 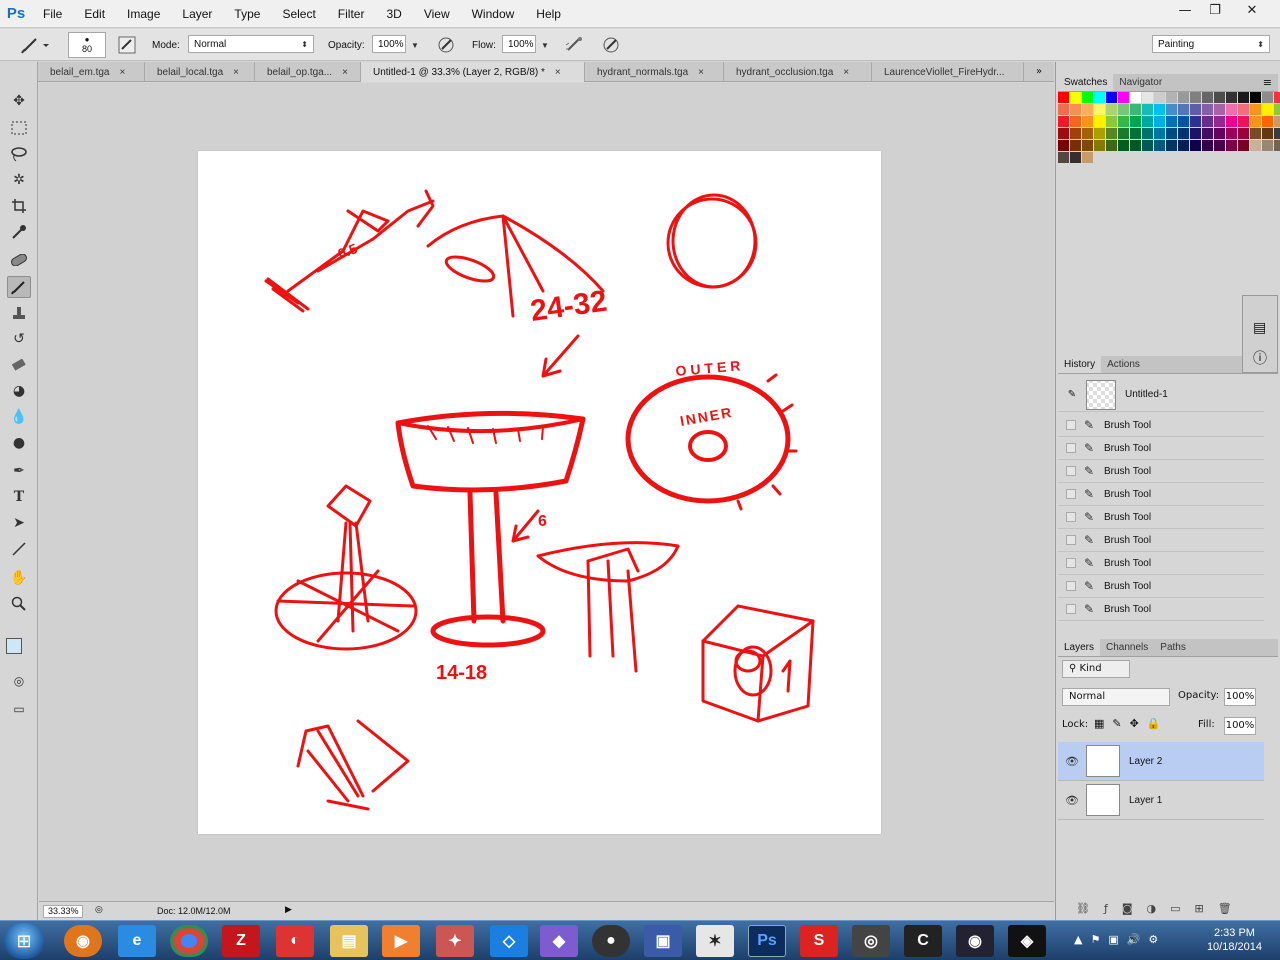 What do you see at coordinates (91, 72) in the screenshot?
I see `document-tab: belail_em.tga ×` at bounding box center [91, 72].